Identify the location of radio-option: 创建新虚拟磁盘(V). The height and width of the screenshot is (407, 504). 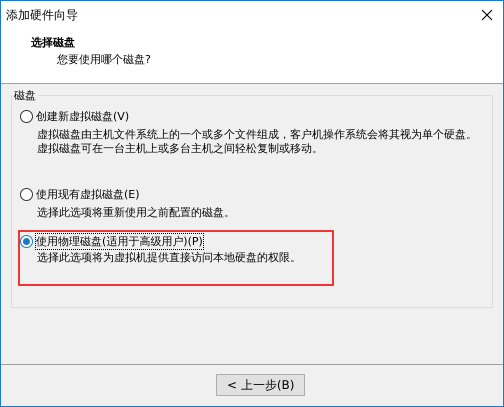
(75, 116).